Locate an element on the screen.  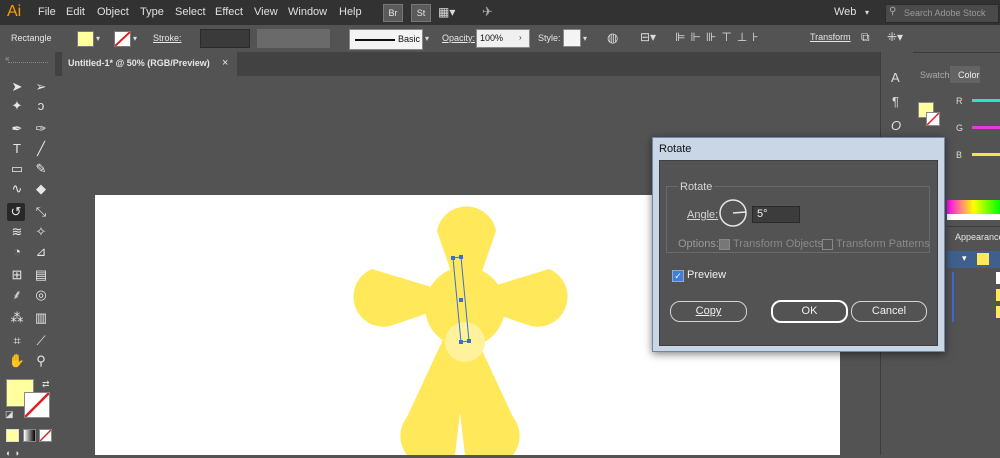
bridge-button: Br is located at coordinates (393, 13).